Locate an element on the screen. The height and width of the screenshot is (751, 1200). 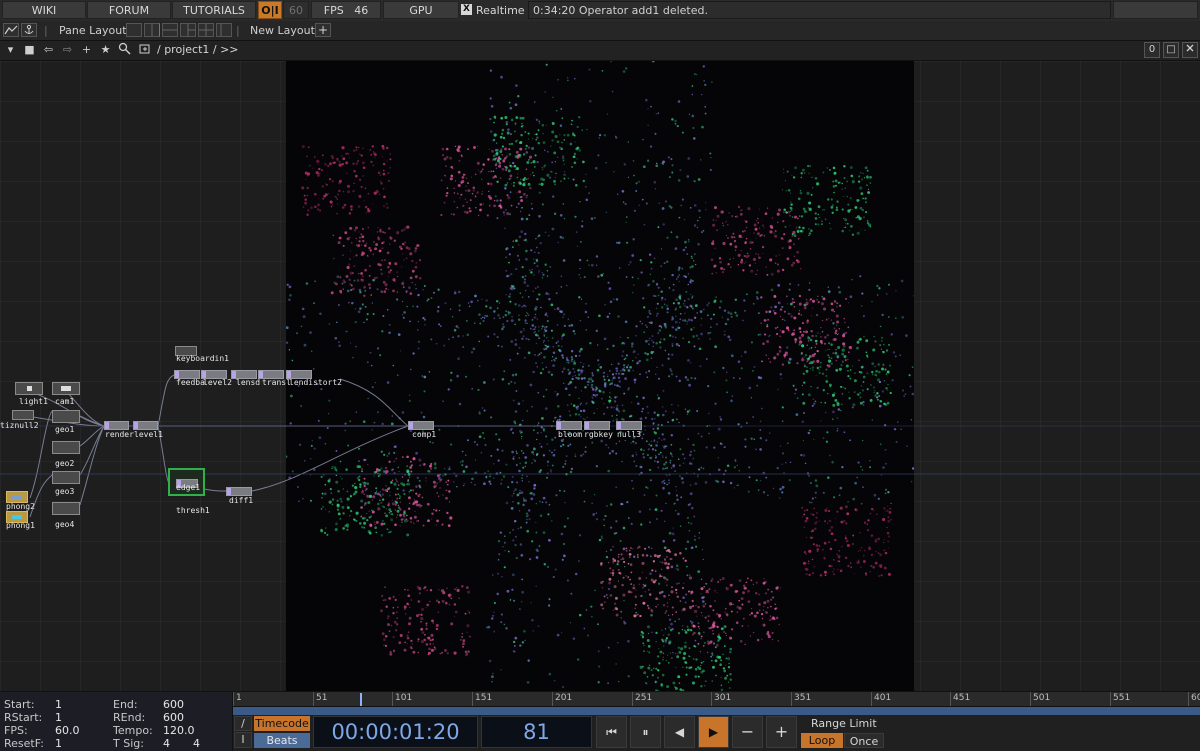
timeline-range-bar is located at coordinates (716, 711).